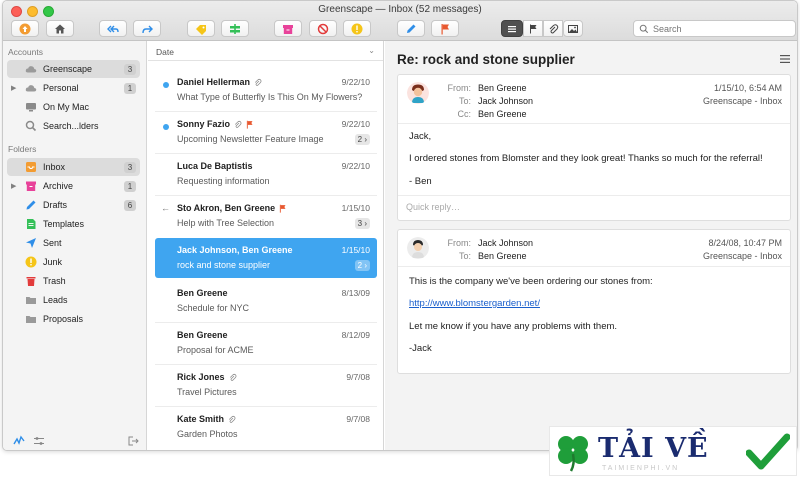 The width and height of the screenshot is (800, 479). Describe the element at coordinates (73, 126) in the screenshot. I see `sidebar-account-search-folders: Search...lders` at that location.